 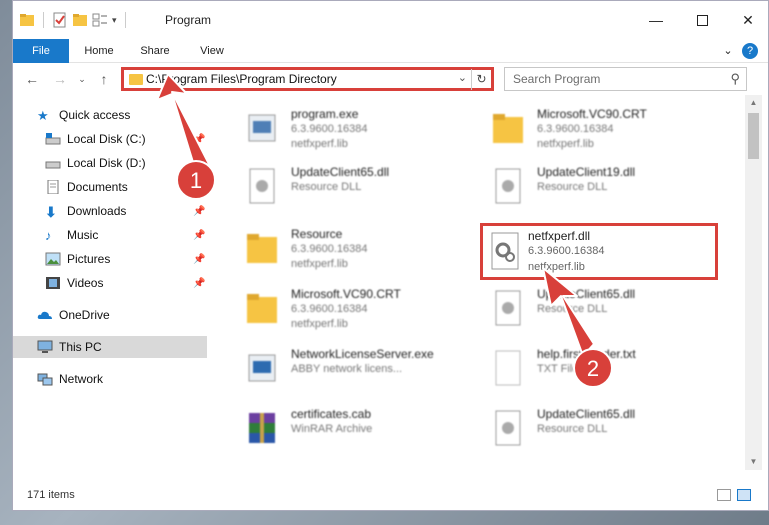 What do you see at coordinates (155, 51) in the screenshot?
I see `tab-share: Share` at bounding box center [155, 51].